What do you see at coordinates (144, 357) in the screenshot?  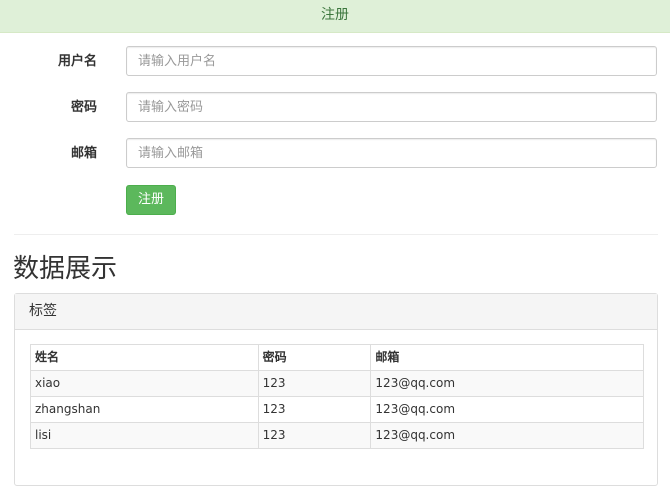 I see `column-header-name: 姓名` at bounding box center [144, 357].